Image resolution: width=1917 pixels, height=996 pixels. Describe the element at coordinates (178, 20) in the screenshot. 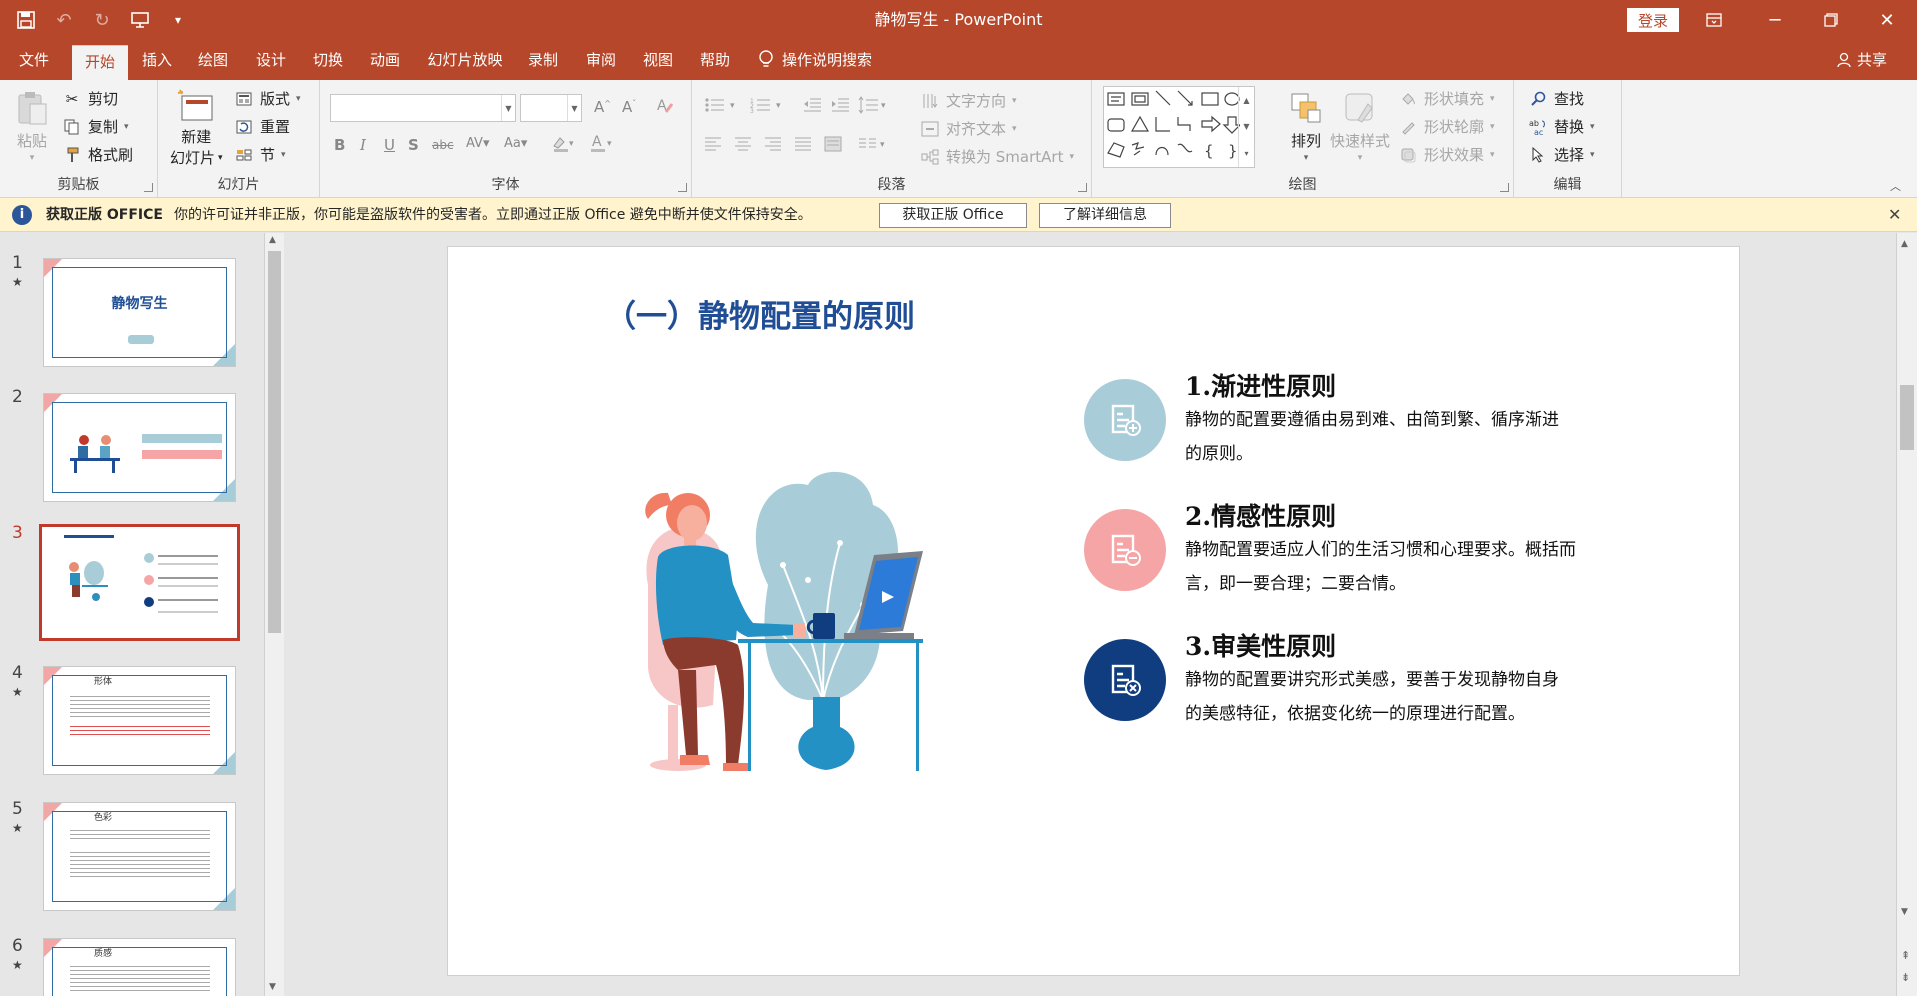

I see `customize-qat-icon: ▾` at that location.